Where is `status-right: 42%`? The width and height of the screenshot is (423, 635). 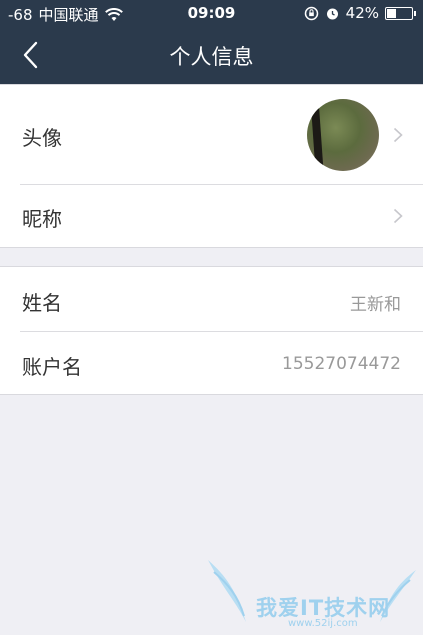
status-right: 42% is located at coordinates (360, 13).